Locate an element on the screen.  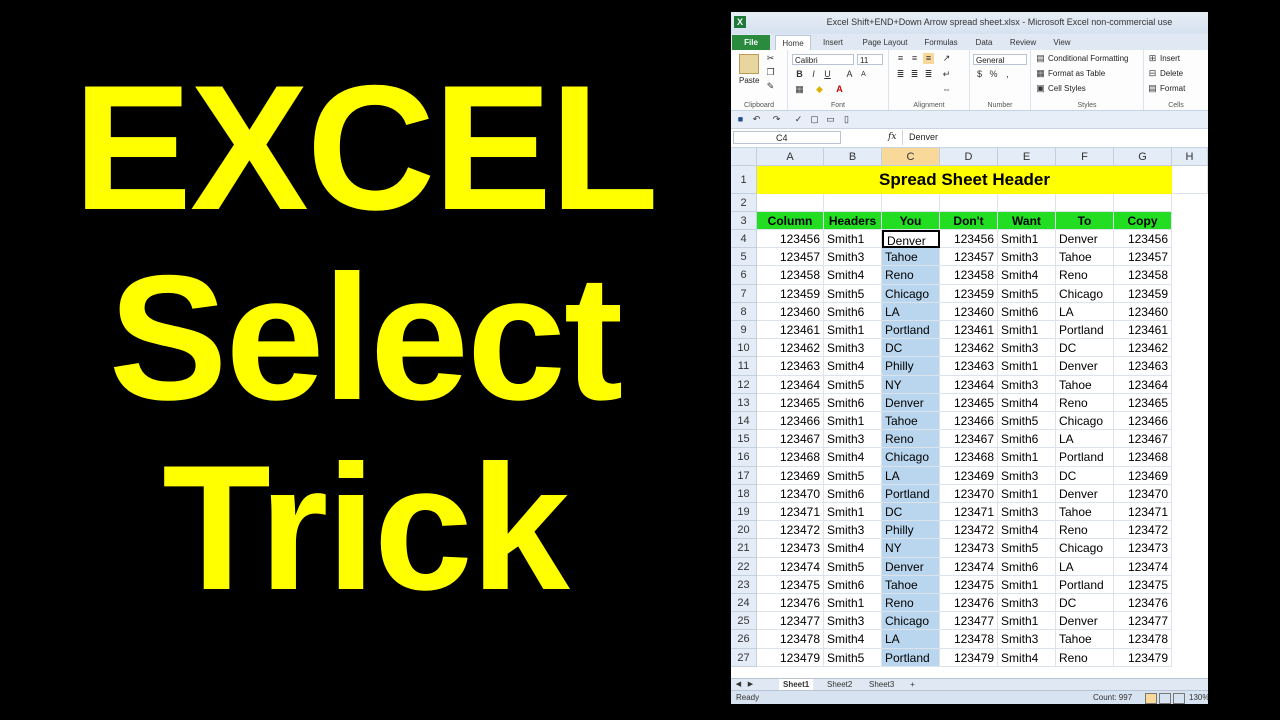
bold-button: B is located at coordinates (799, 74).